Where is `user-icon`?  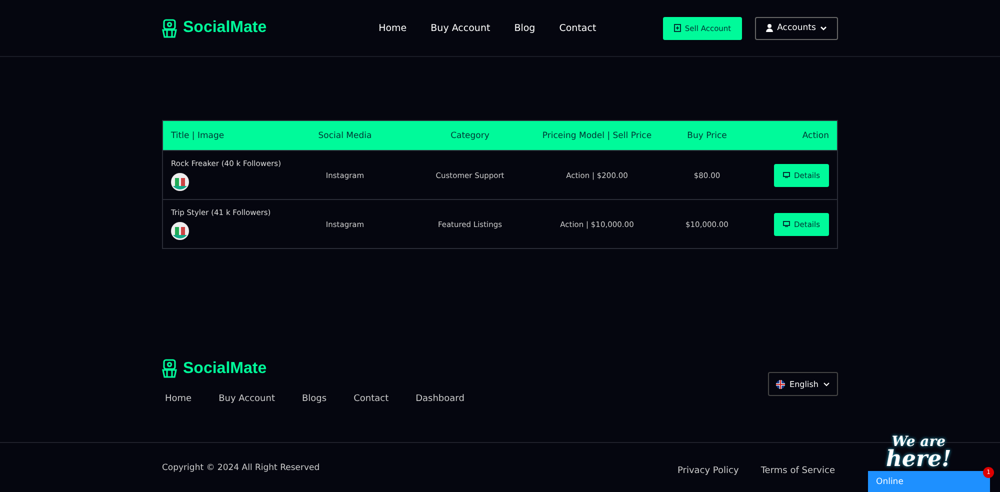
user-icon is located at coordinates (770, 28).